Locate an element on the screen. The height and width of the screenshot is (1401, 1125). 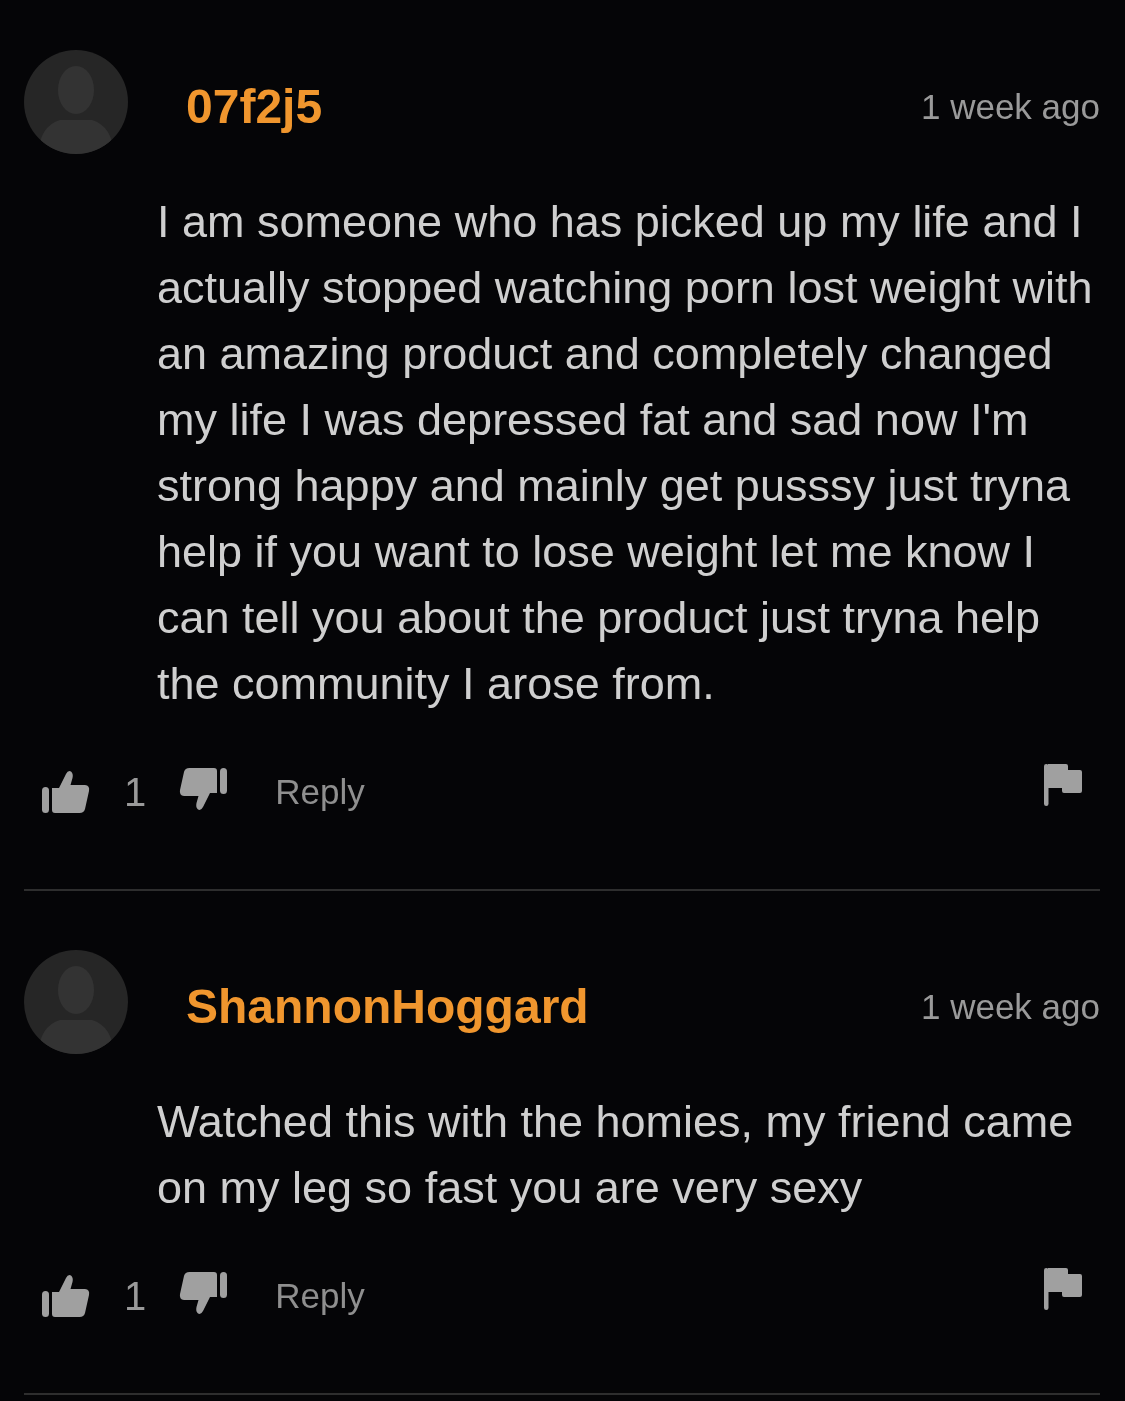
comment-text: Watched this with the homies, my friend came on my leg so fast you are very sexy is located at coordinates (616, 1155).